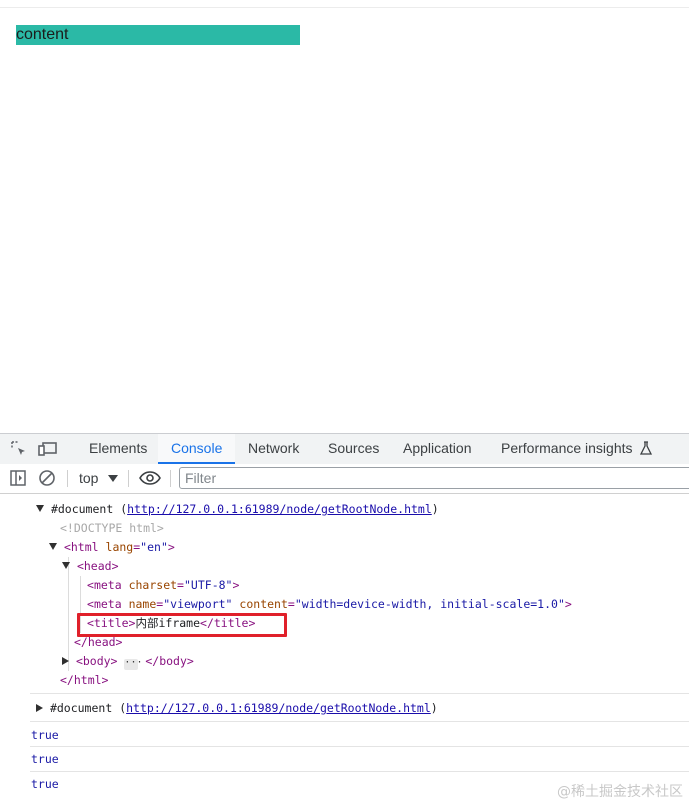  What do you see at coordinates (434, 478) in the screenshot?
I see `filter-input` at bounding box center [434, 478].